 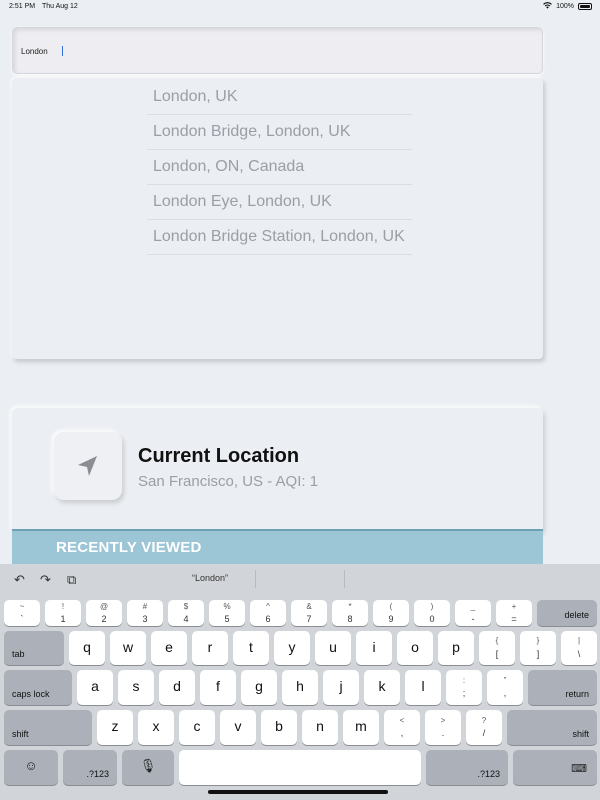 I want to click on key-bottom: 5, so click(x=227, y=619).